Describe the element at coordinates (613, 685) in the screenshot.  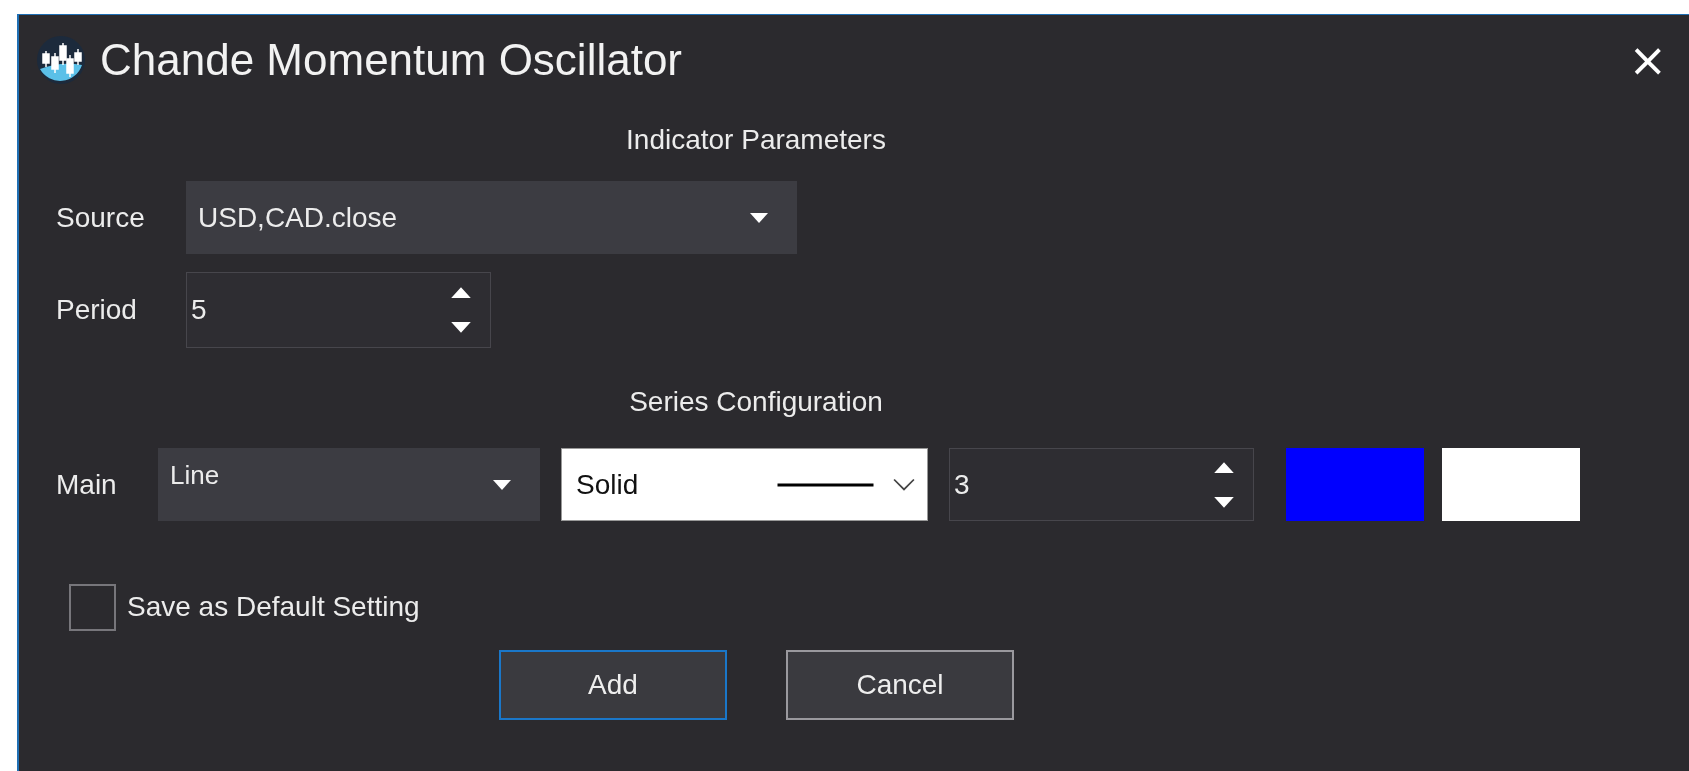
I see `add-button: Add` at that location.